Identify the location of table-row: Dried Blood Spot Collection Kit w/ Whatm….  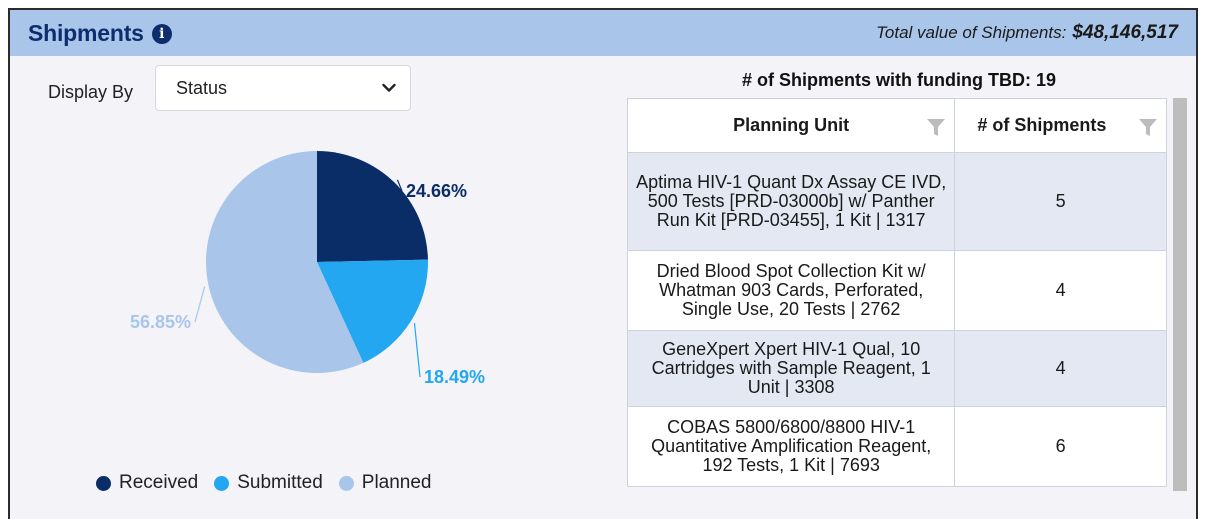
(896, 290).